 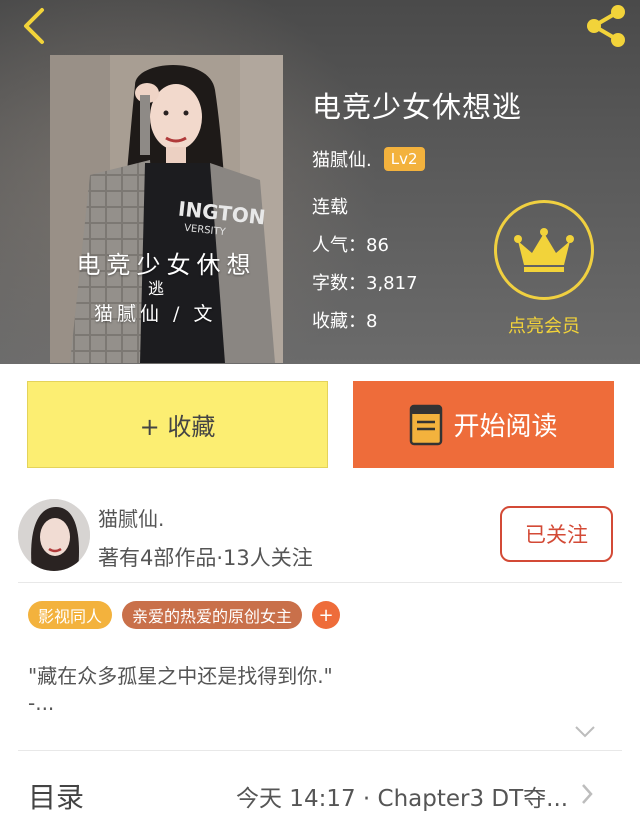 I want to click on vip-label: 点亮会员, so click(x=544, y=326).